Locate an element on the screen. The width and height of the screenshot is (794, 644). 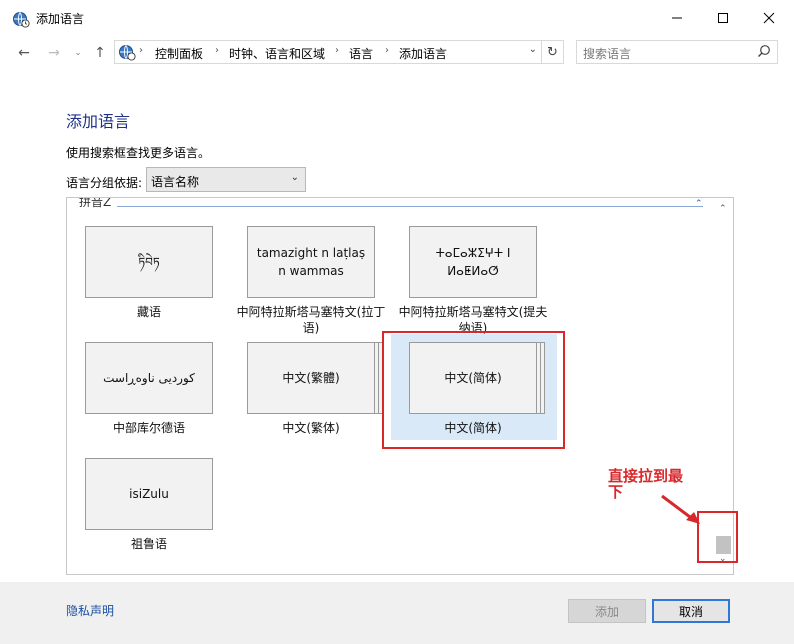
language-name: 中阿特拉斯塔马塞特文(拉丁语) is located at coordinates (311, 320).